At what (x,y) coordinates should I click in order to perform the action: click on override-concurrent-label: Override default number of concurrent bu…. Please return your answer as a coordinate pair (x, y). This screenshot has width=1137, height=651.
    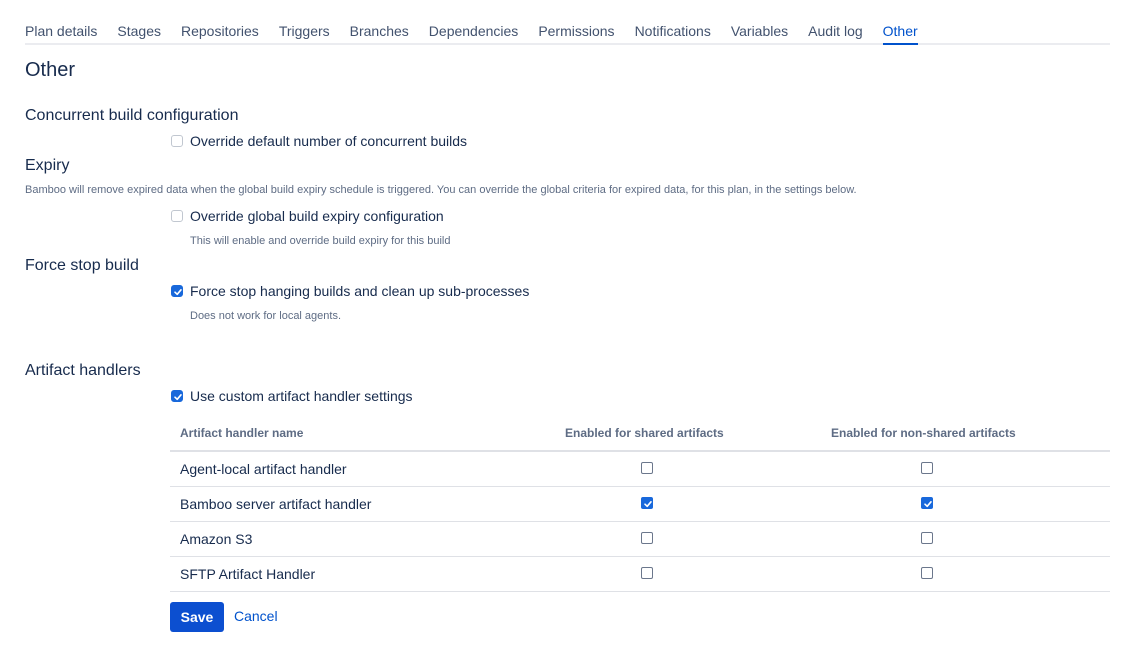
    Looking at the image, I should click on (328, 141).